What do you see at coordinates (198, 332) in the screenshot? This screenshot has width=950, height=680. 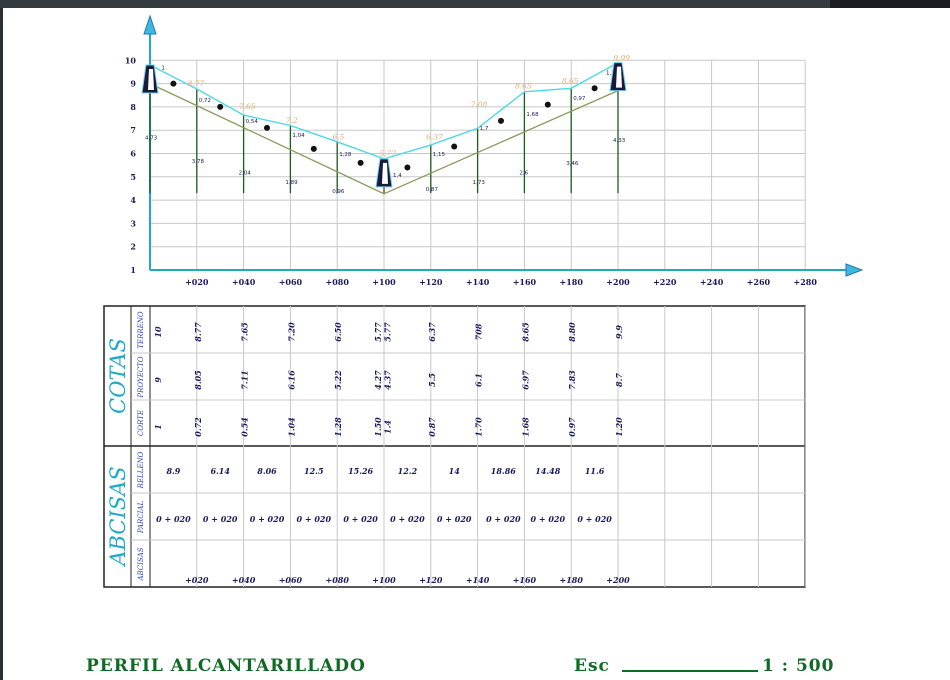 I see `terreno-value: 8.77` at bounding box center [198, 332].